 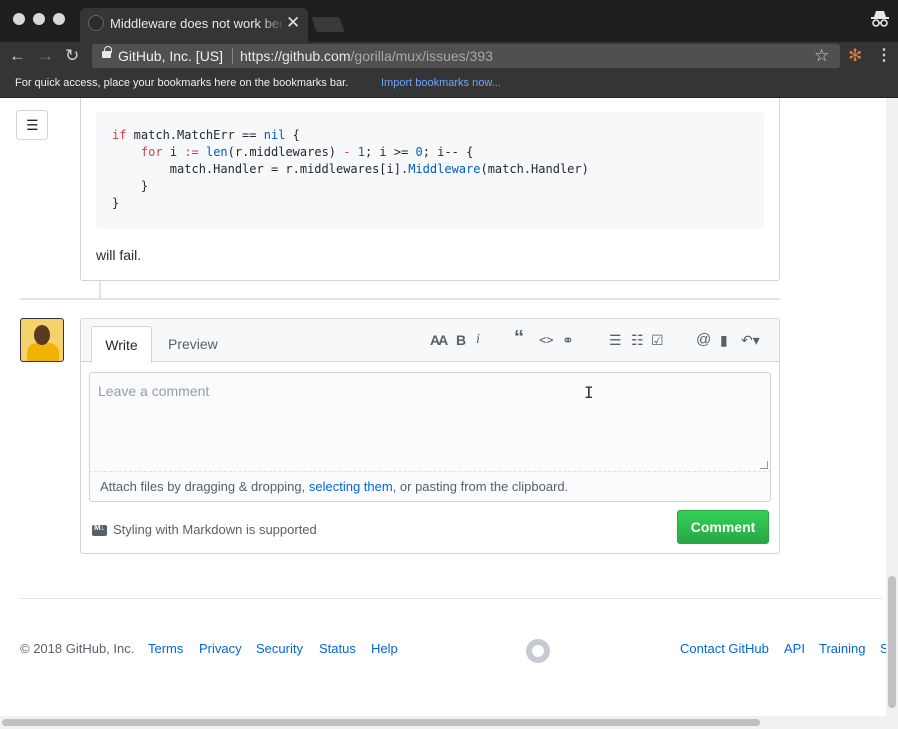 I want to click on github-logo-icon, so click(x=538, y=651).